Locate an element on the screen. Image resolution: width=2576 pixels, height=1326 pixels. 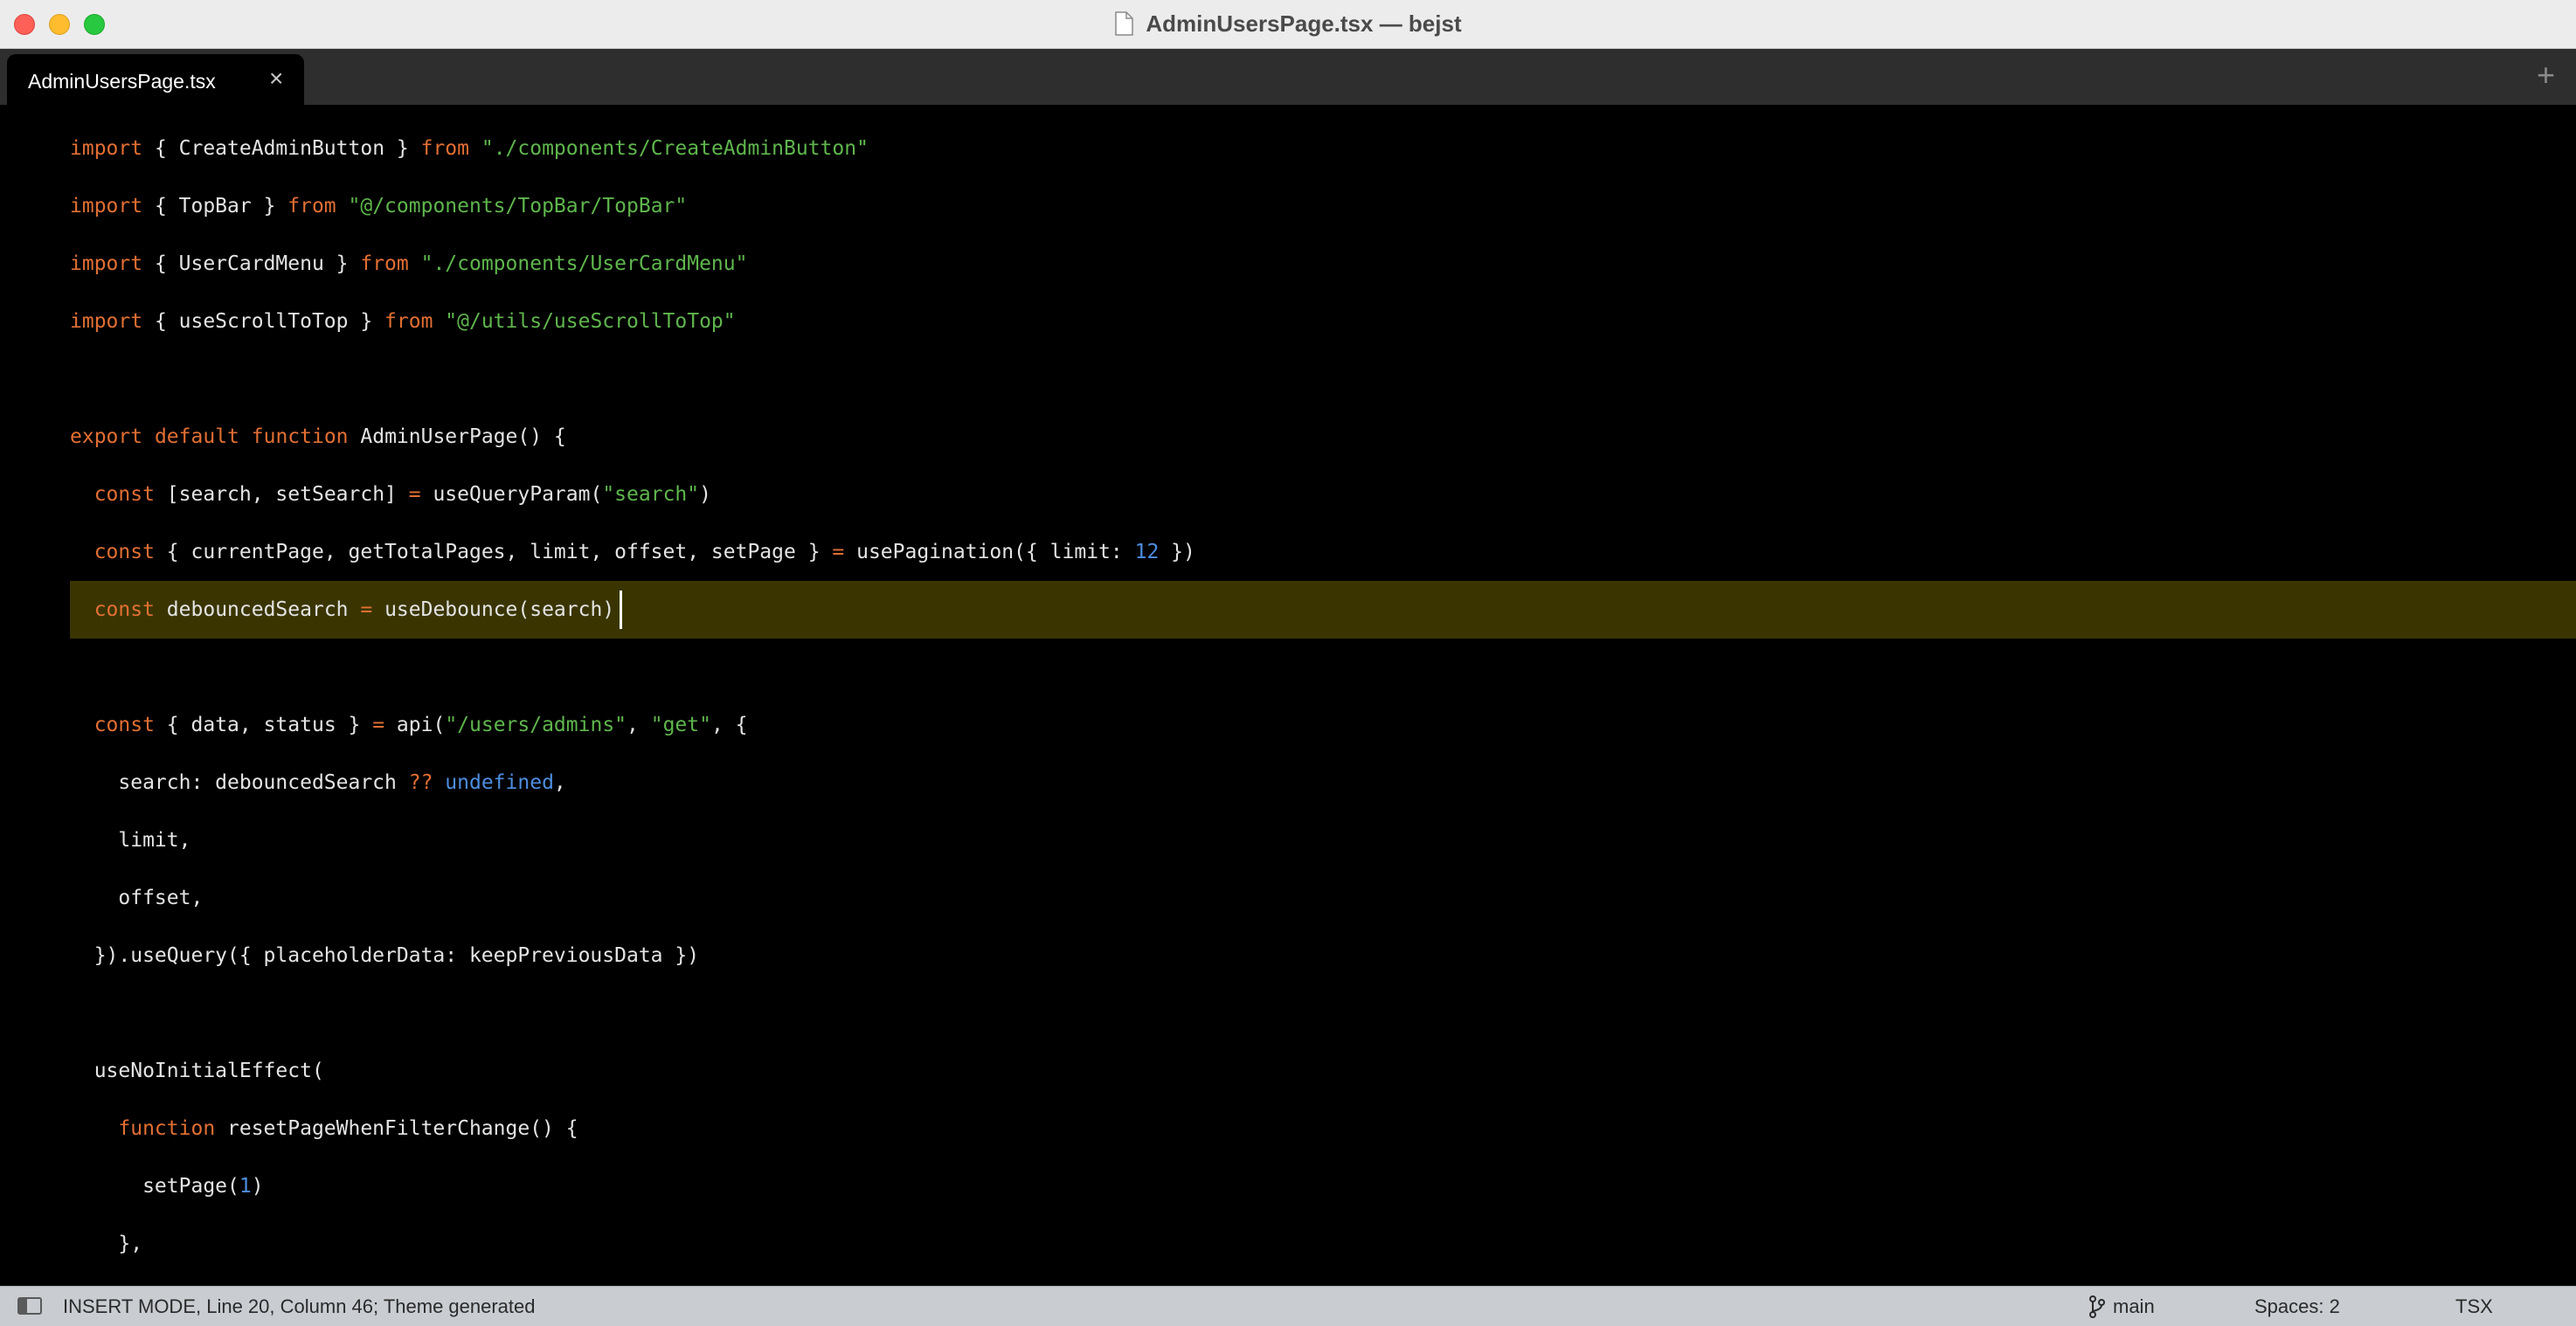
code-token-pun: }, is located at coordinates (106, 1244).